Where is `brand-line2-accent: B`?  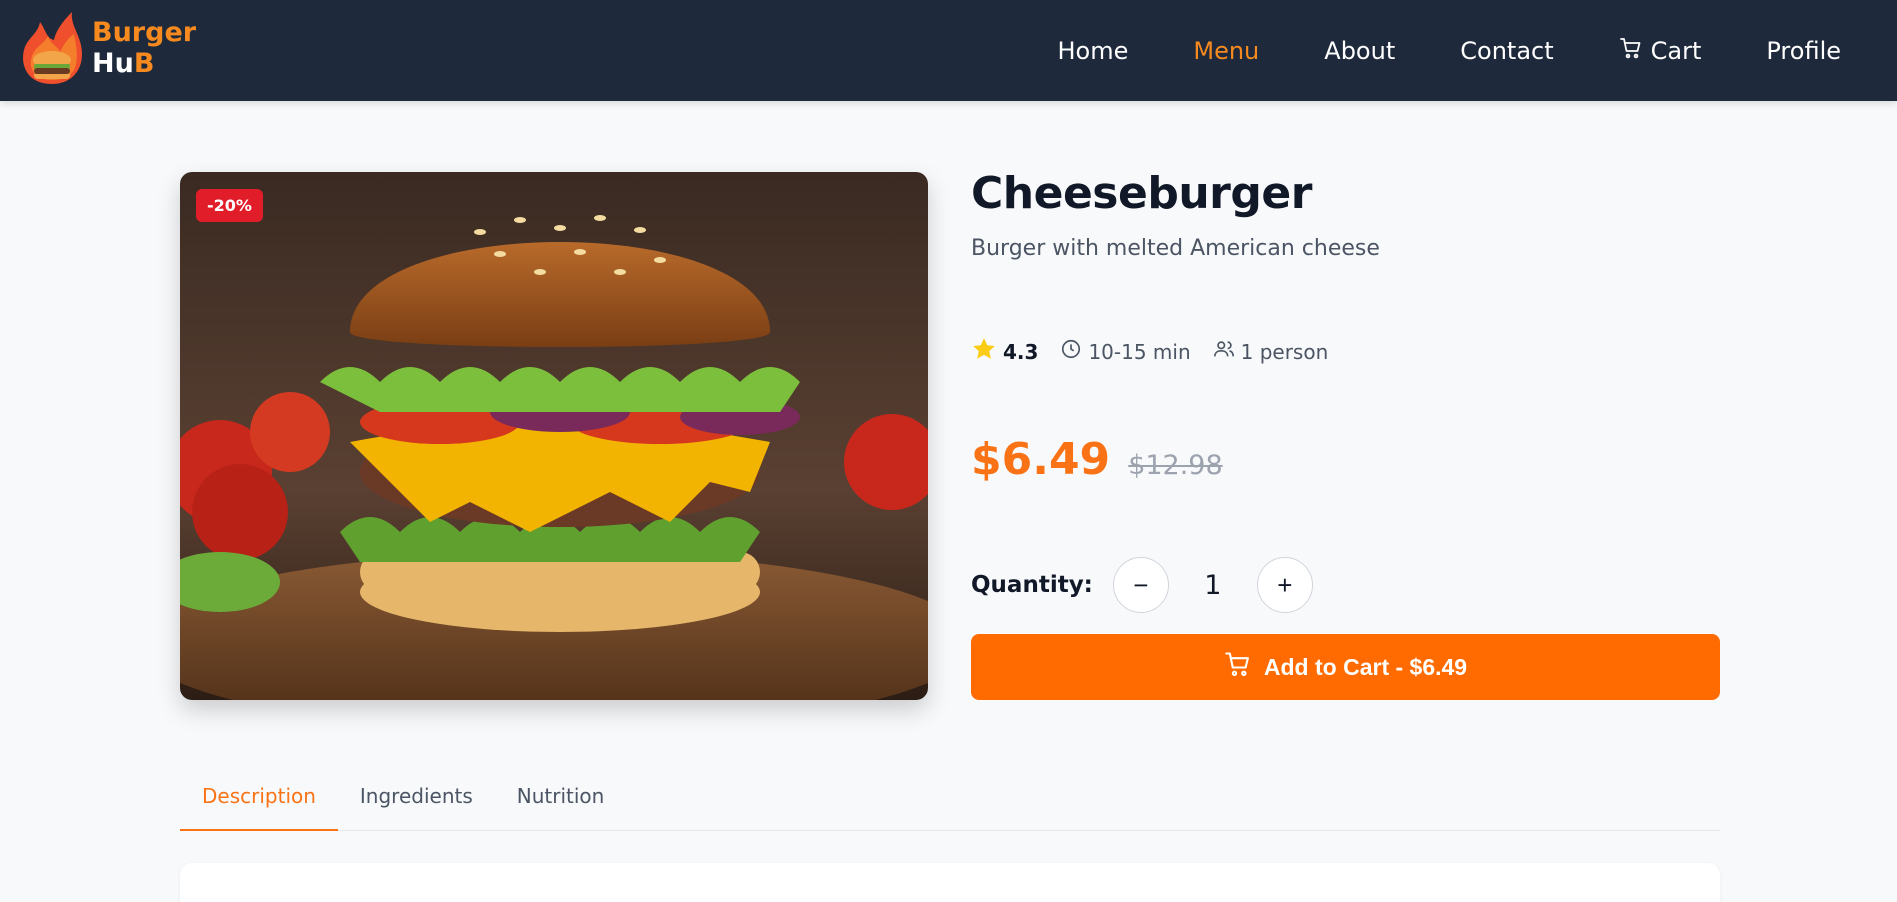 brand-line2-accent: B is located at coordinates (144, 63).